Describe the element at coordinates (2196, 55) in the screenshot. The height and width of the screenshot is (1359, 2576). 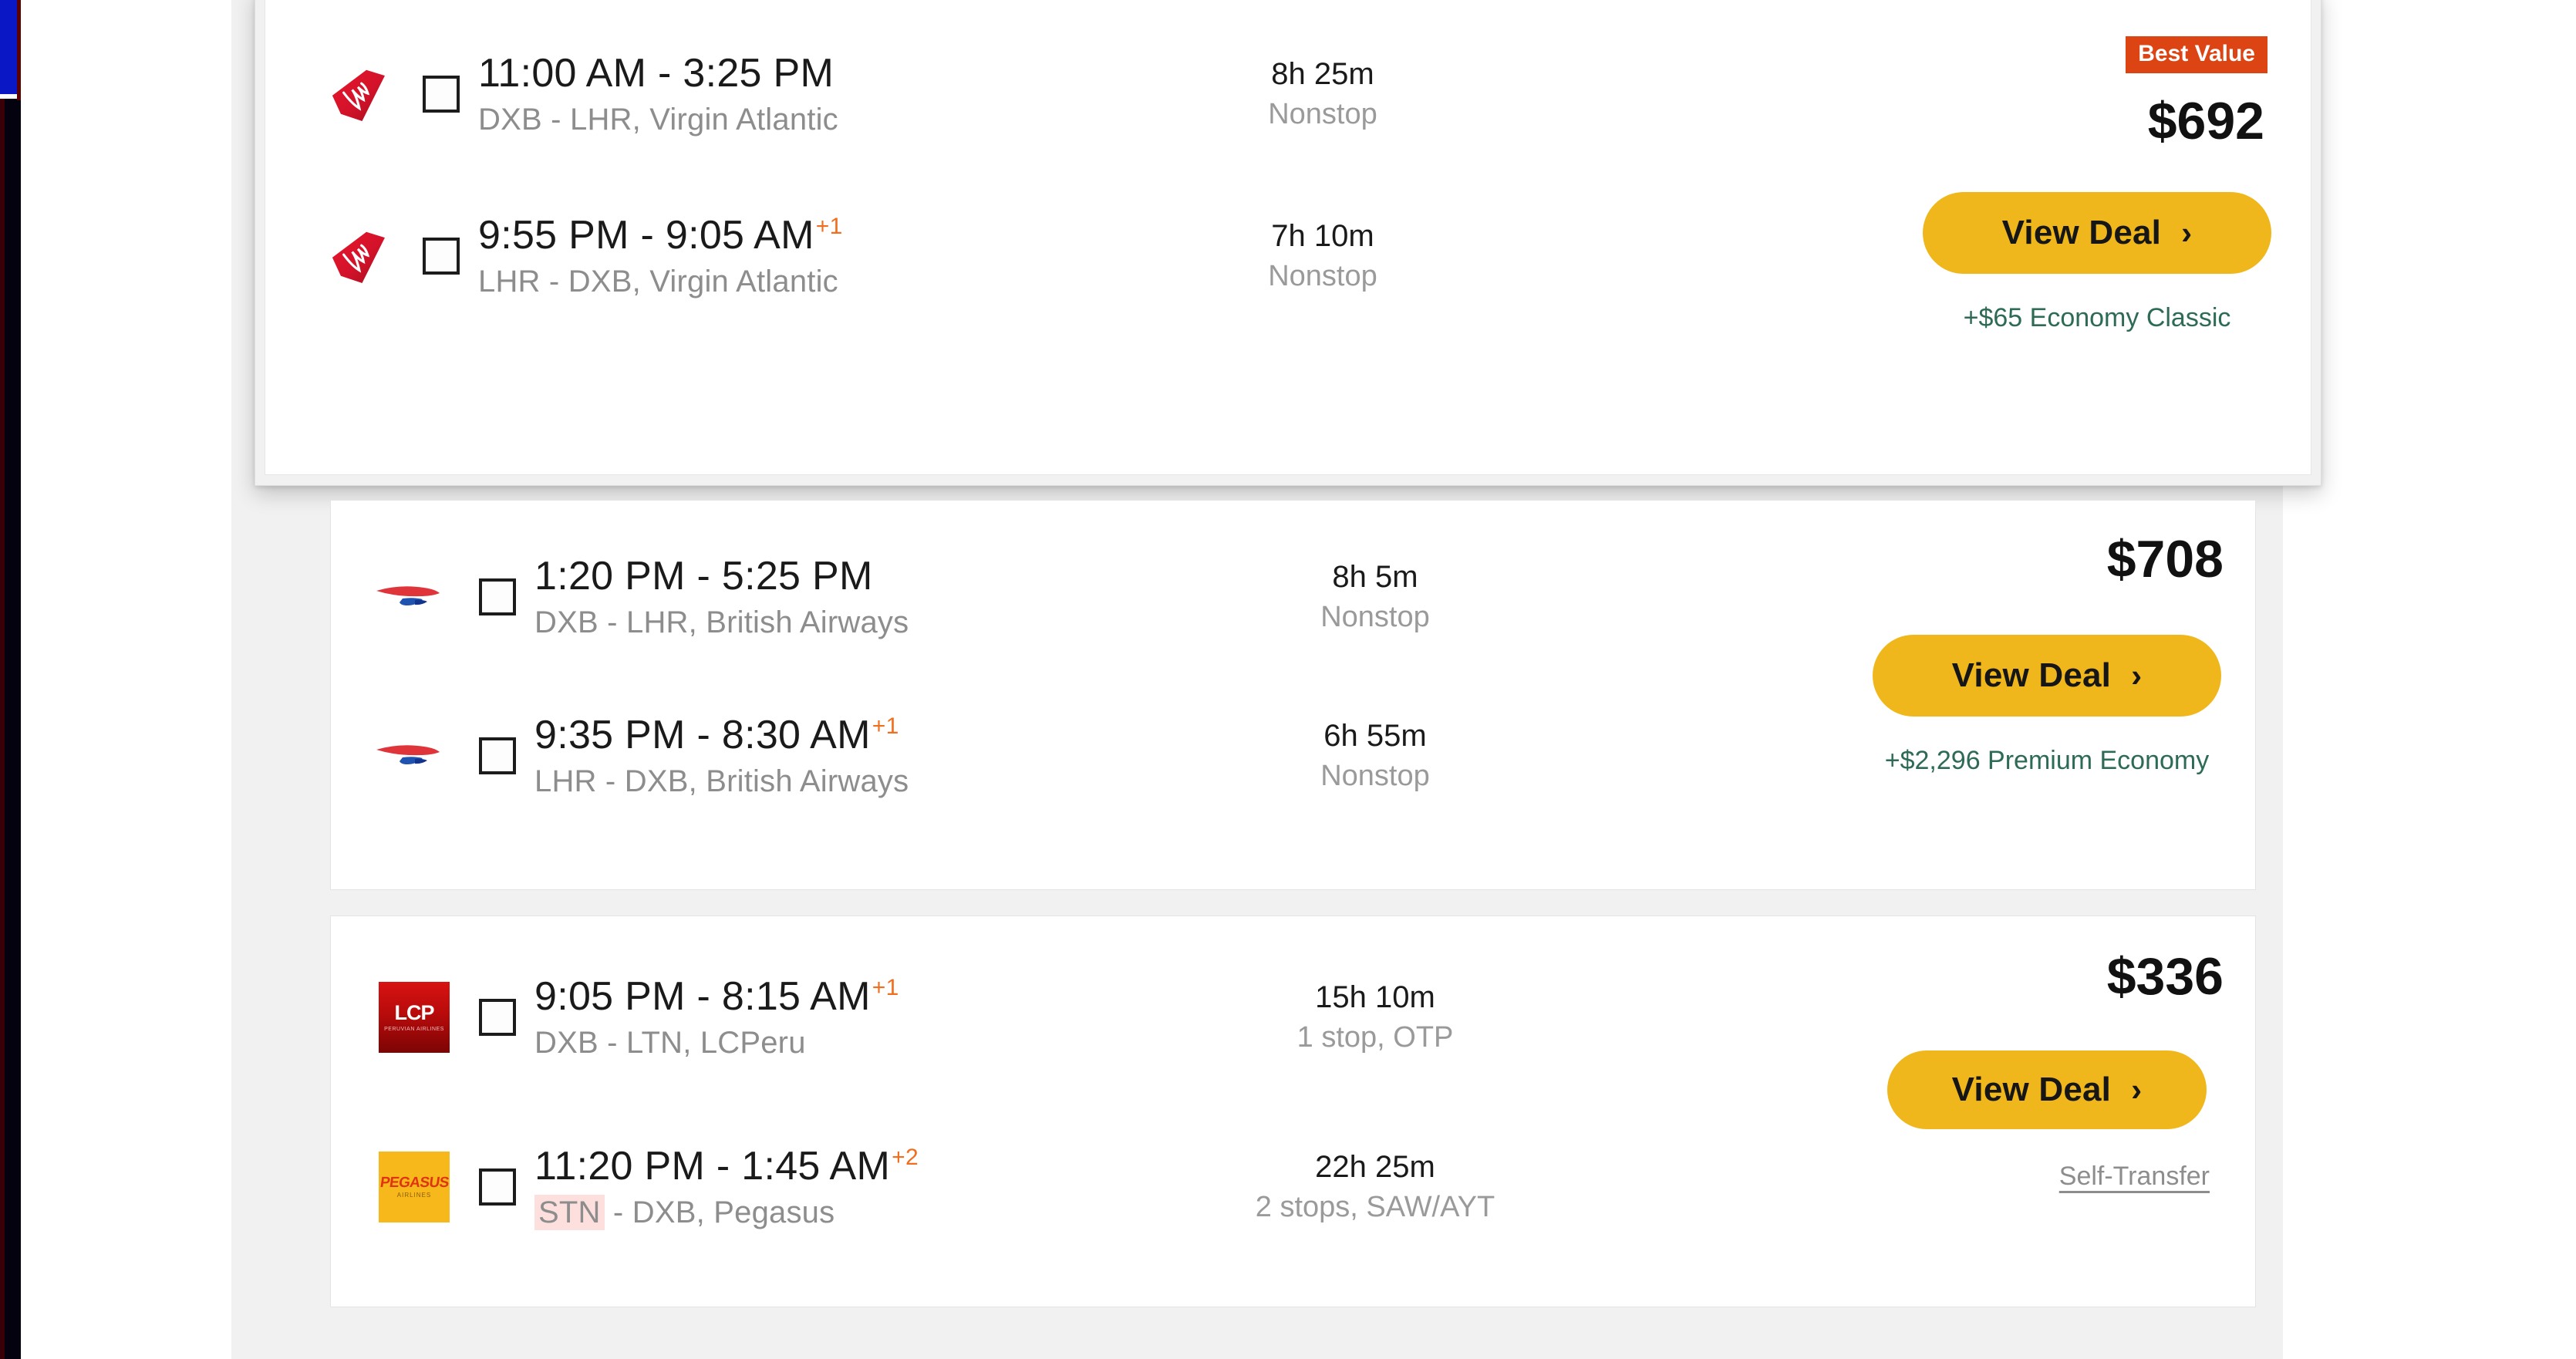
I see `best-value-badge: Best Value` at that location.